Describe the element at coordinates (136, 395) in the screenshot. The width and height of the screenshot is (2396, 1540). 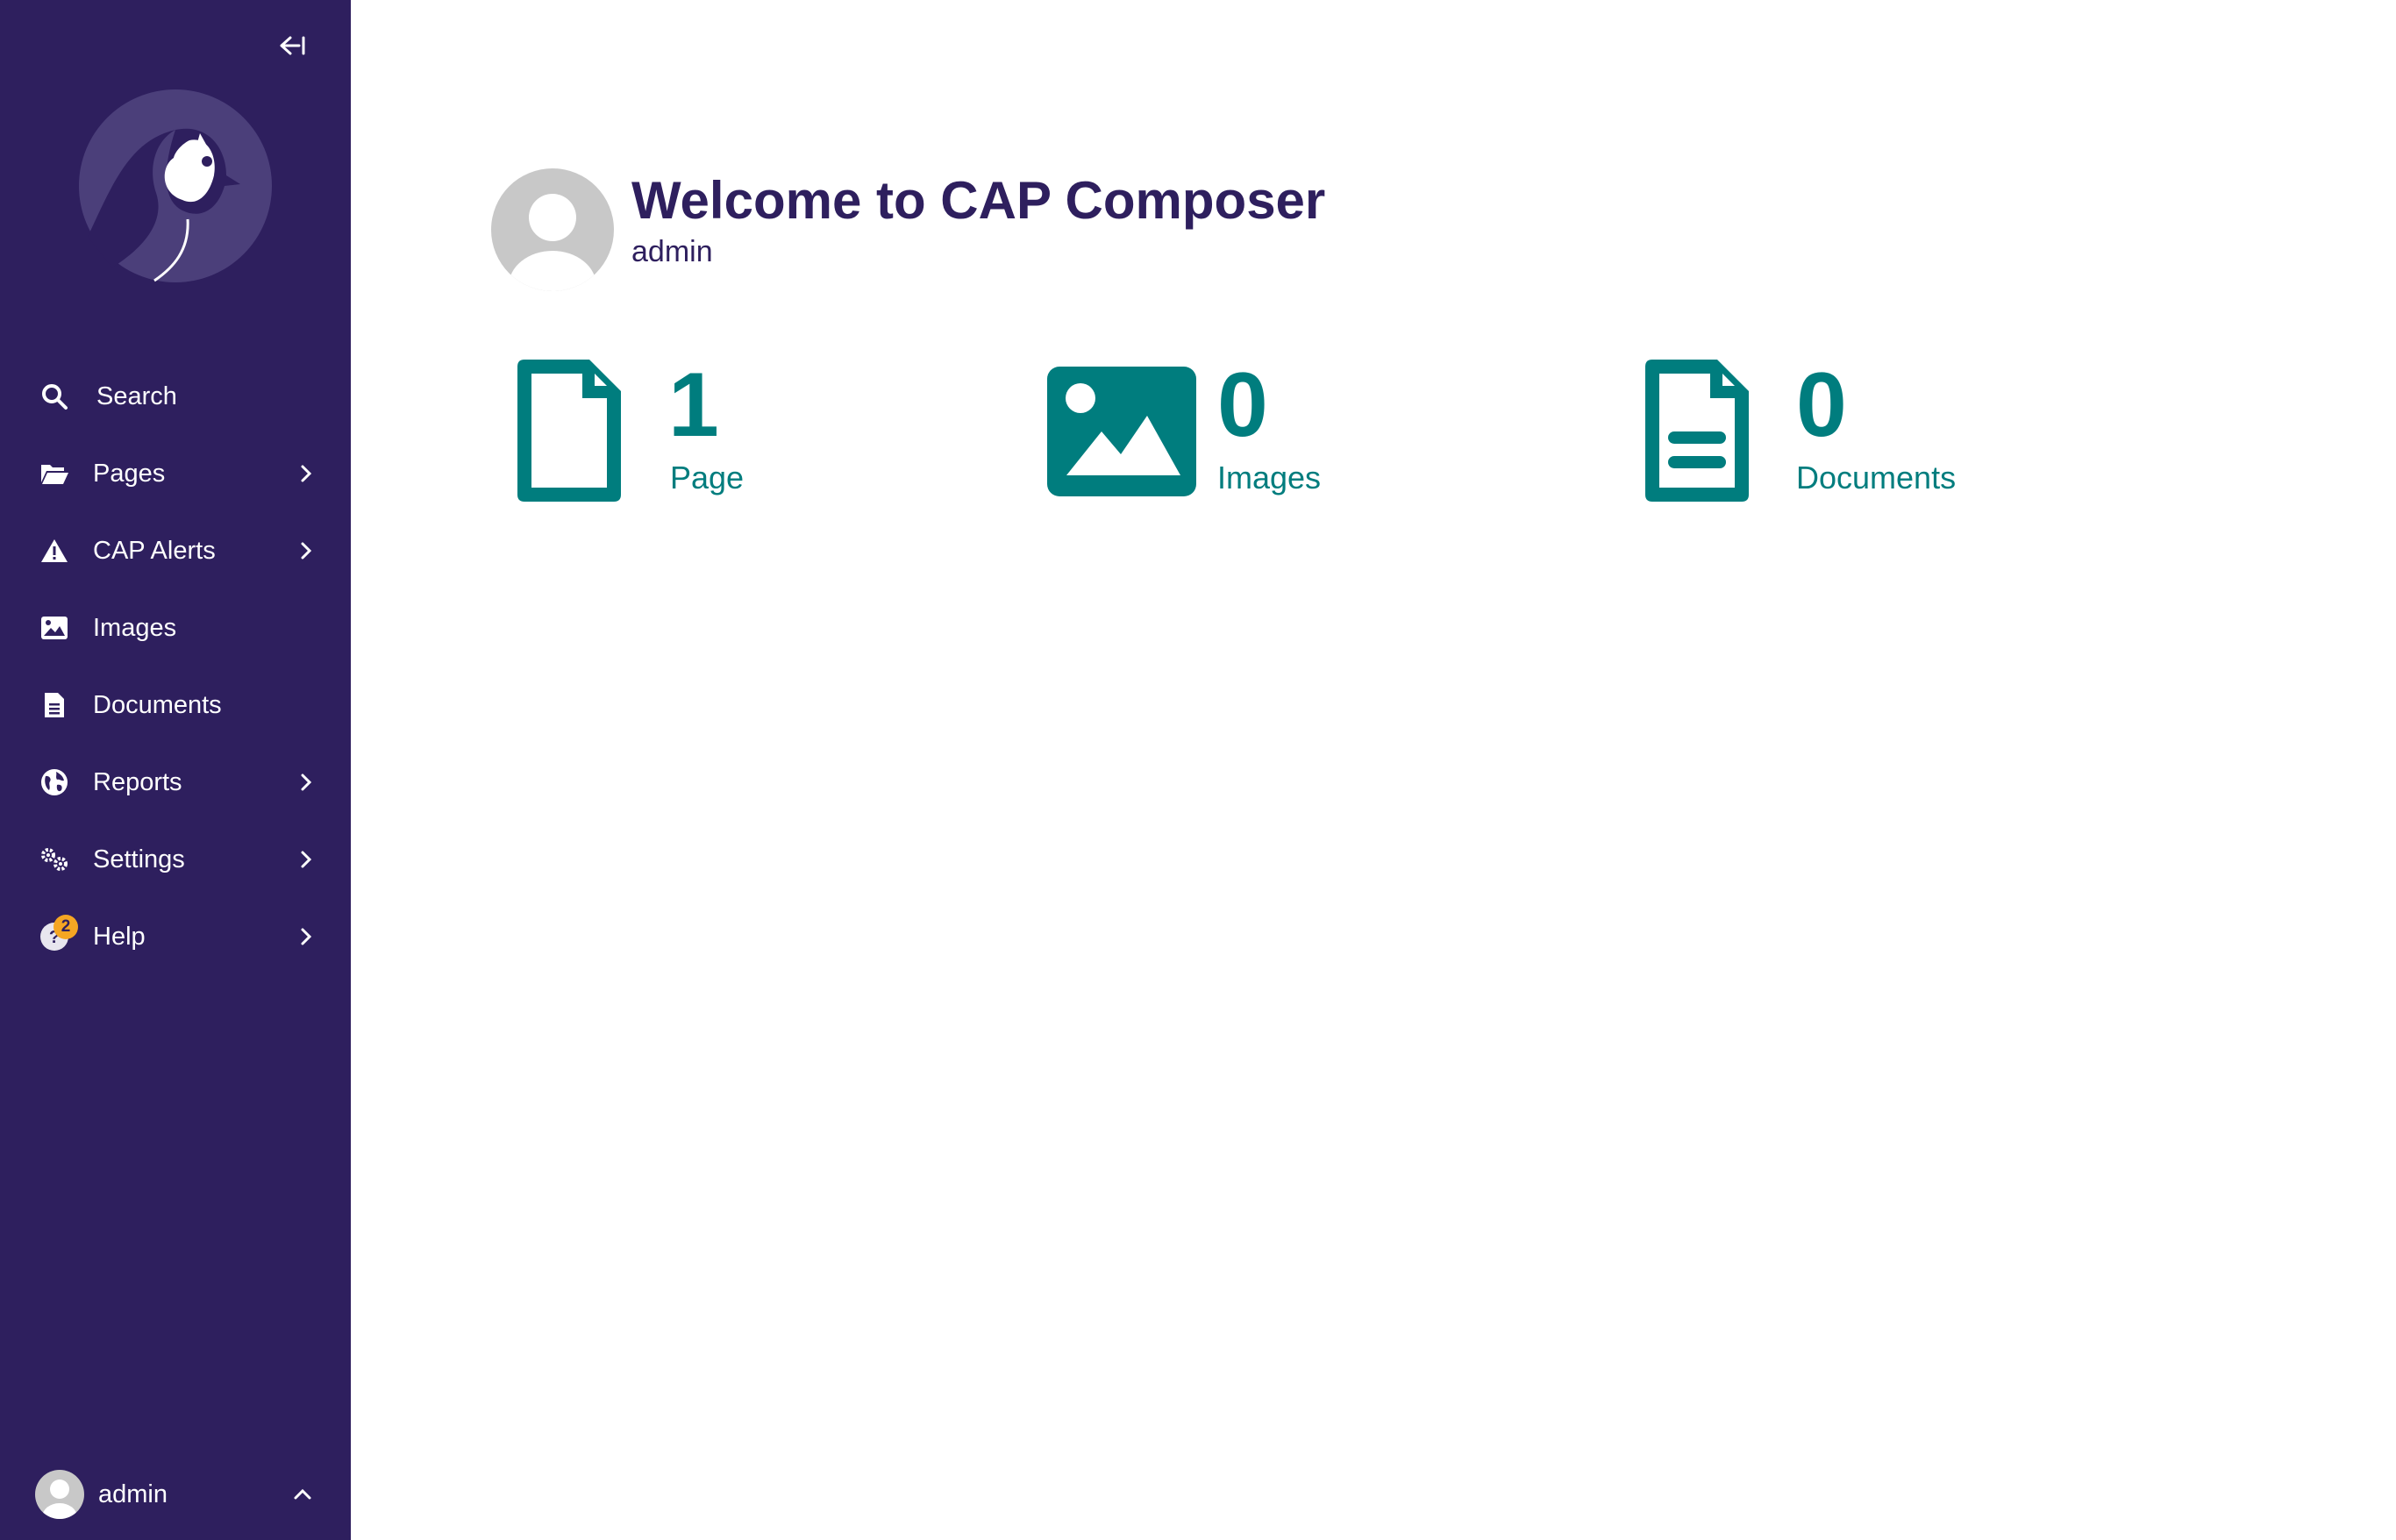
I see `sidebar-item-label: Search` at that location.